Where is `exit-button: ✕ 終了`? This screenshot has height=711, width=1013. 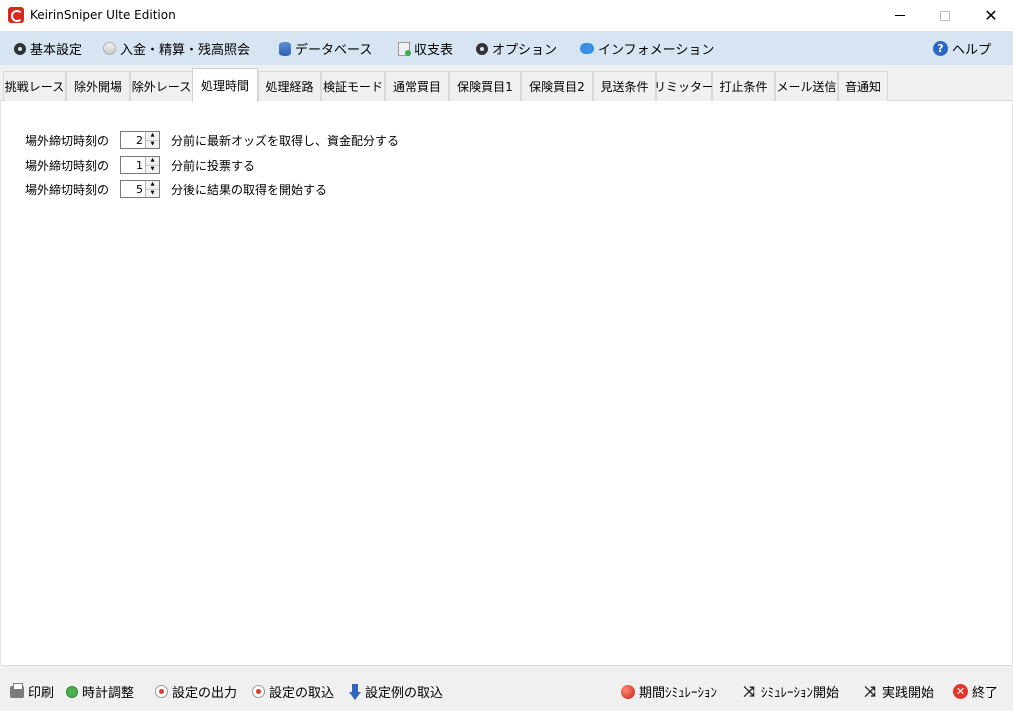 exit-button: ✕ 終了 is located at coordinates (975, 691).